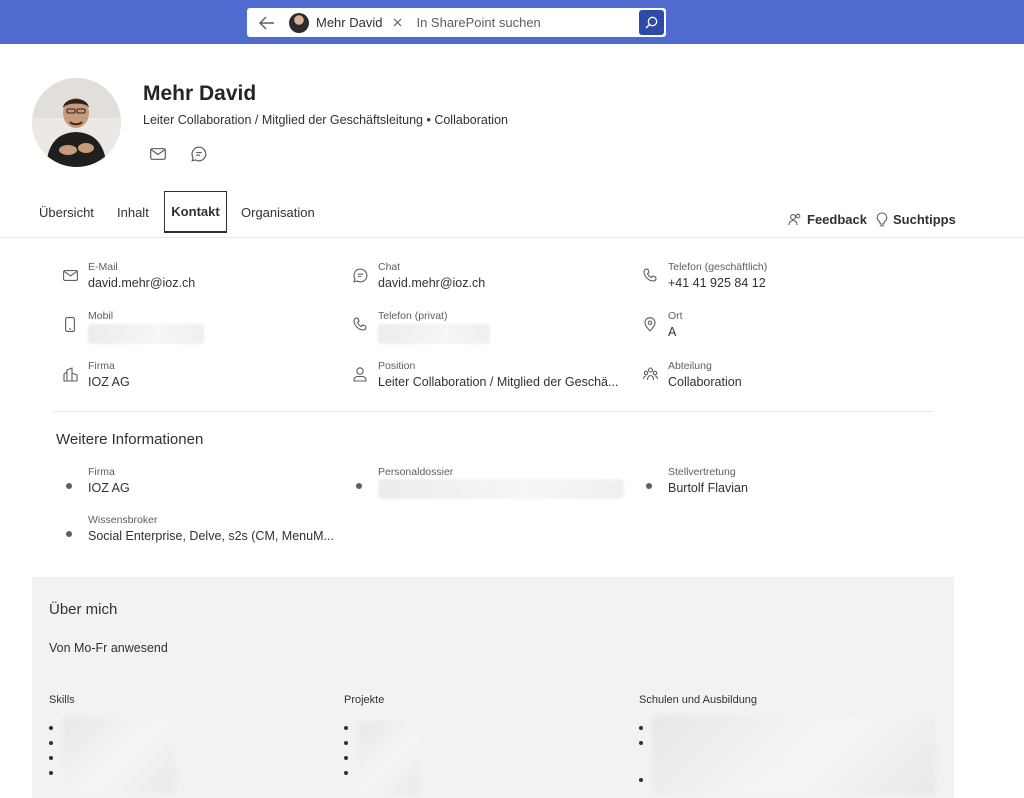 The image size is (1024, 798). I want to click on more-info-title: Weitere Informationen, so click(130, 439).